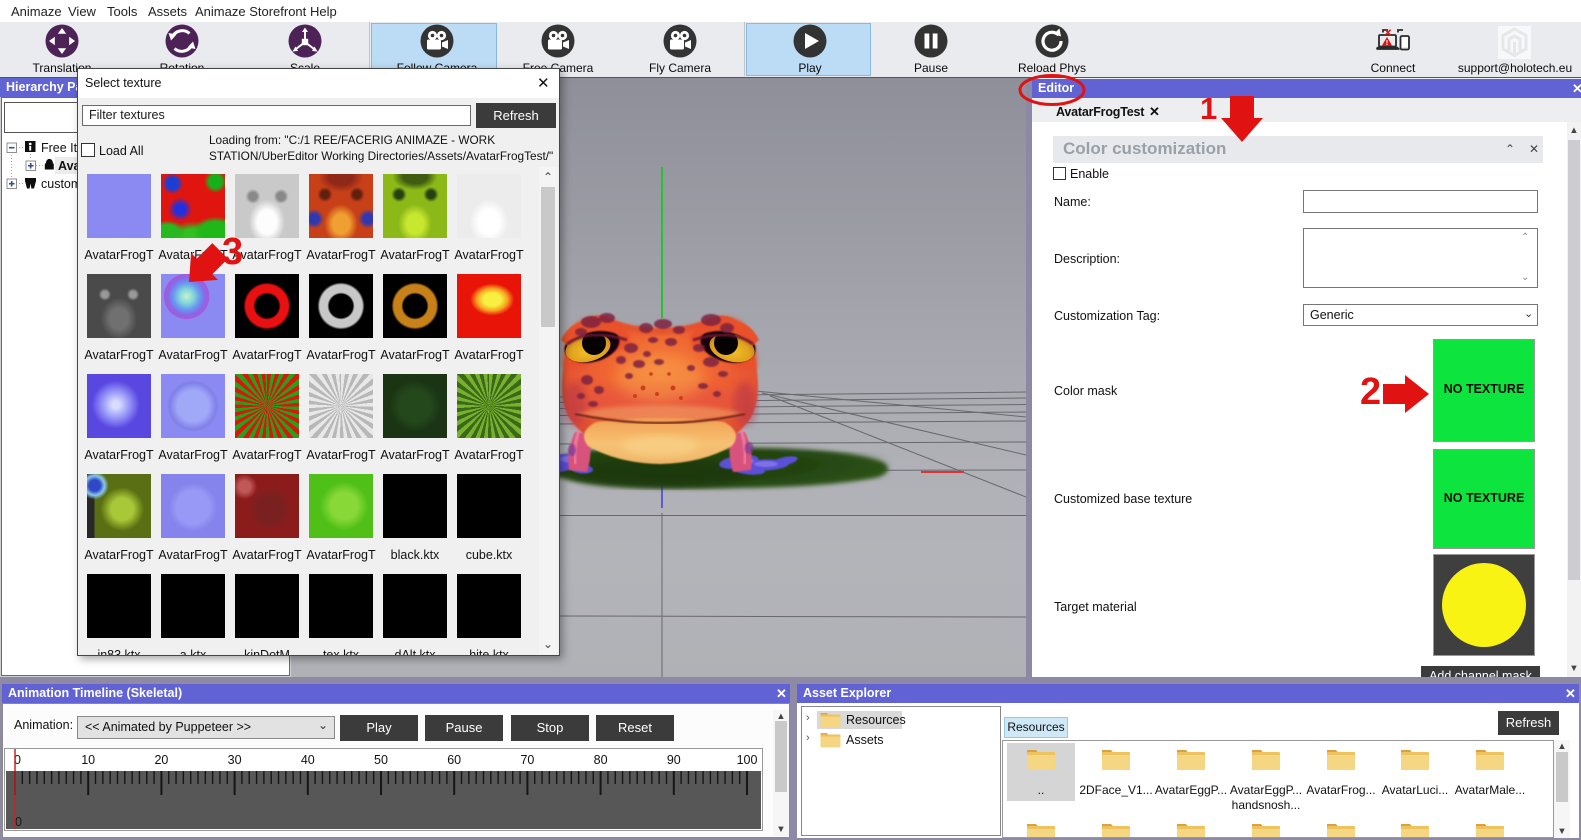 The width and height of the screenshot is (1581, 840). I want to click on svg-text: 60, so click(454, 760).